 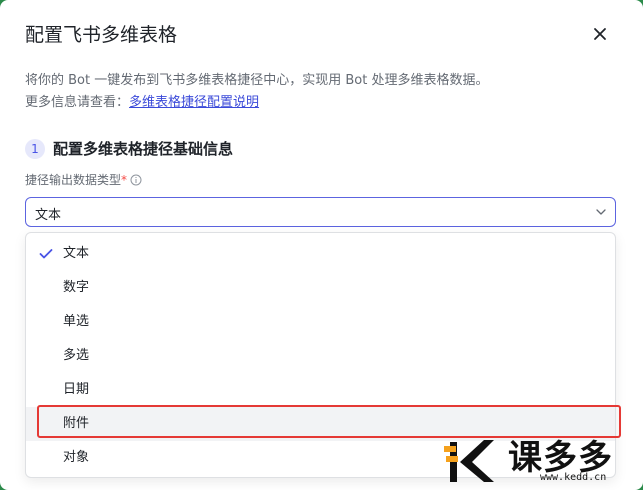 I want to click on field-label: 捷径输出数据类型*, so click(x=83, y=179).